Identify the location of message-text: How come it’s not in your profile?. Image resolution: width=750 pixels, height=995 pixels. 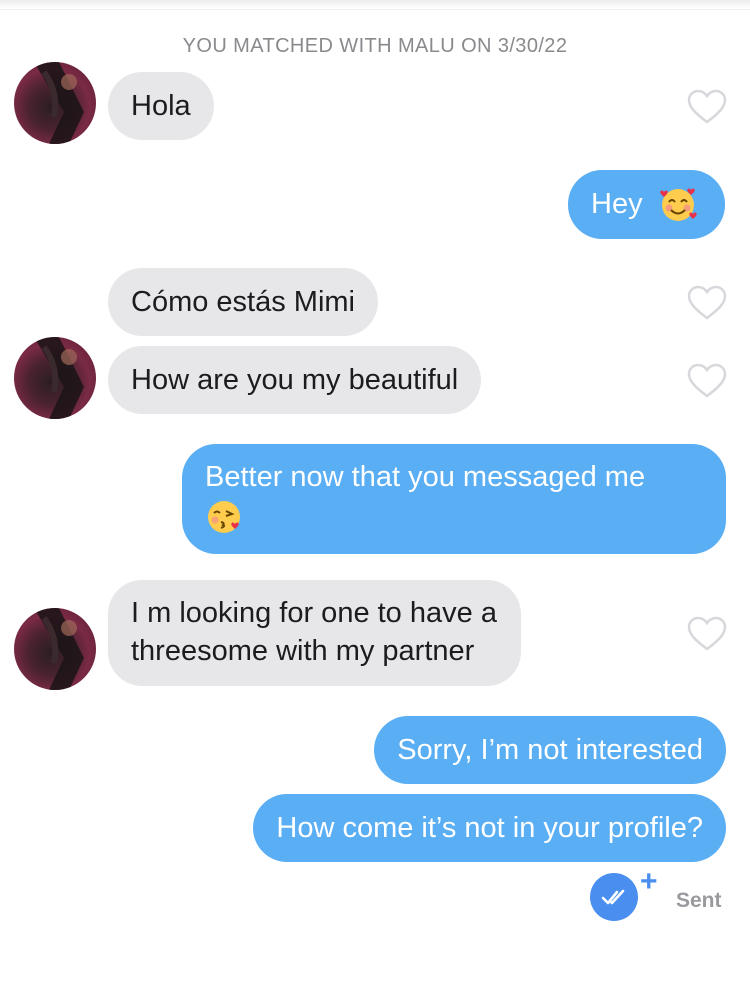
(489, 828).